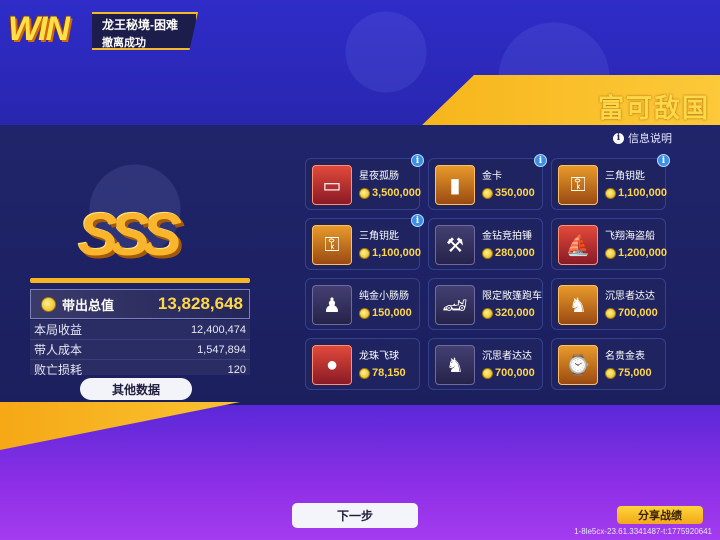 The image size is (720, 540). Describe the element at coordinates (578, 365) in the screenshot. I see `gold-watch-icon: ⌚` at that location.